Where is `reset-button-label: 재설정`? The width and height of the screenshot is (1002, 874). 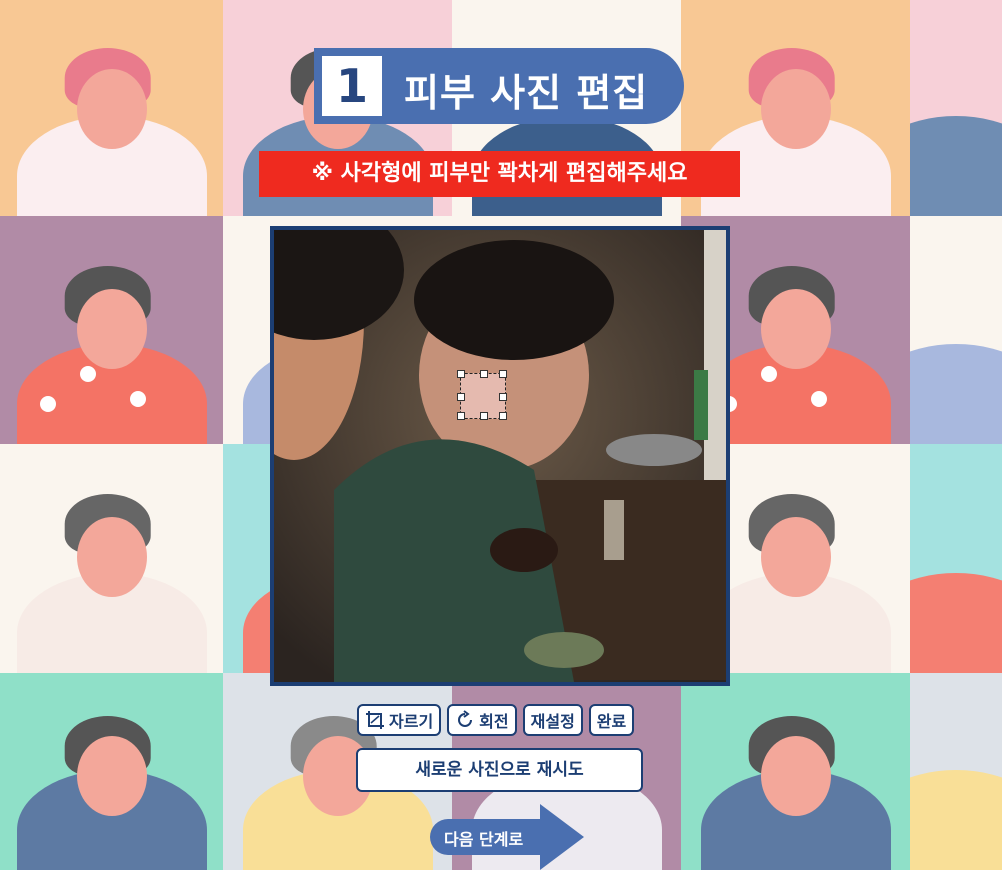 reset-button-label: 재설정 is located at coordinates (552, 721).